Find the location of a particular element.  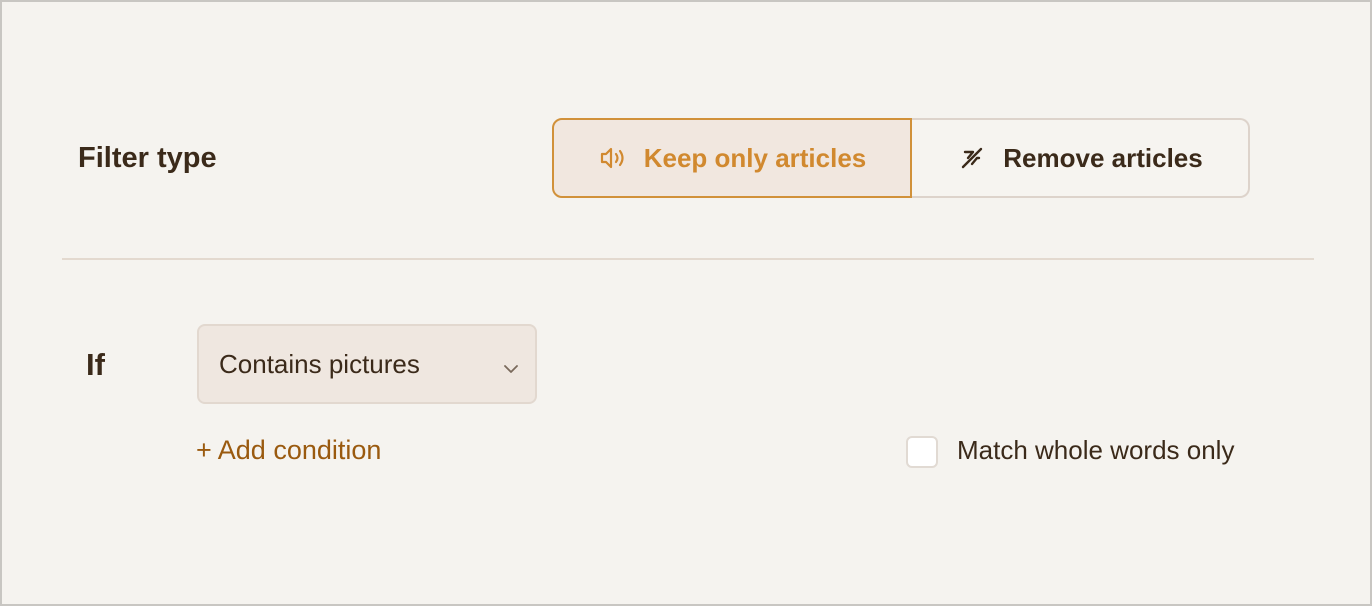

filter-type-segmented-control: Keep only articles Remove articles is located at coordinates (901, 158).